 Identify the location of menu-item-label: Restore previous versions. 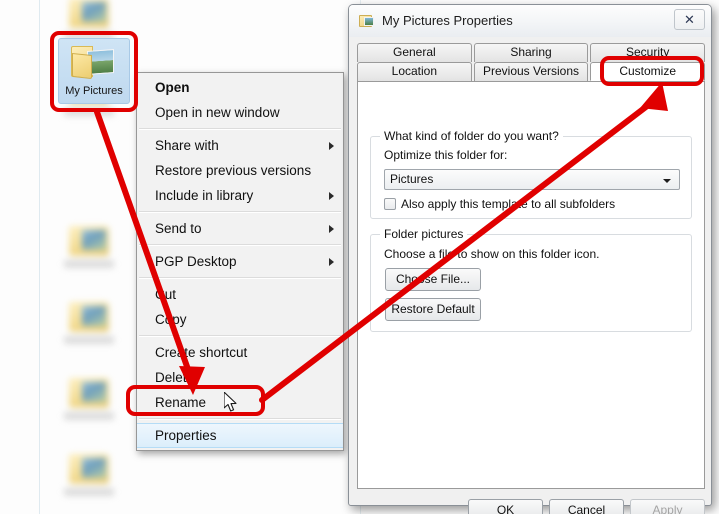
(233, 170).